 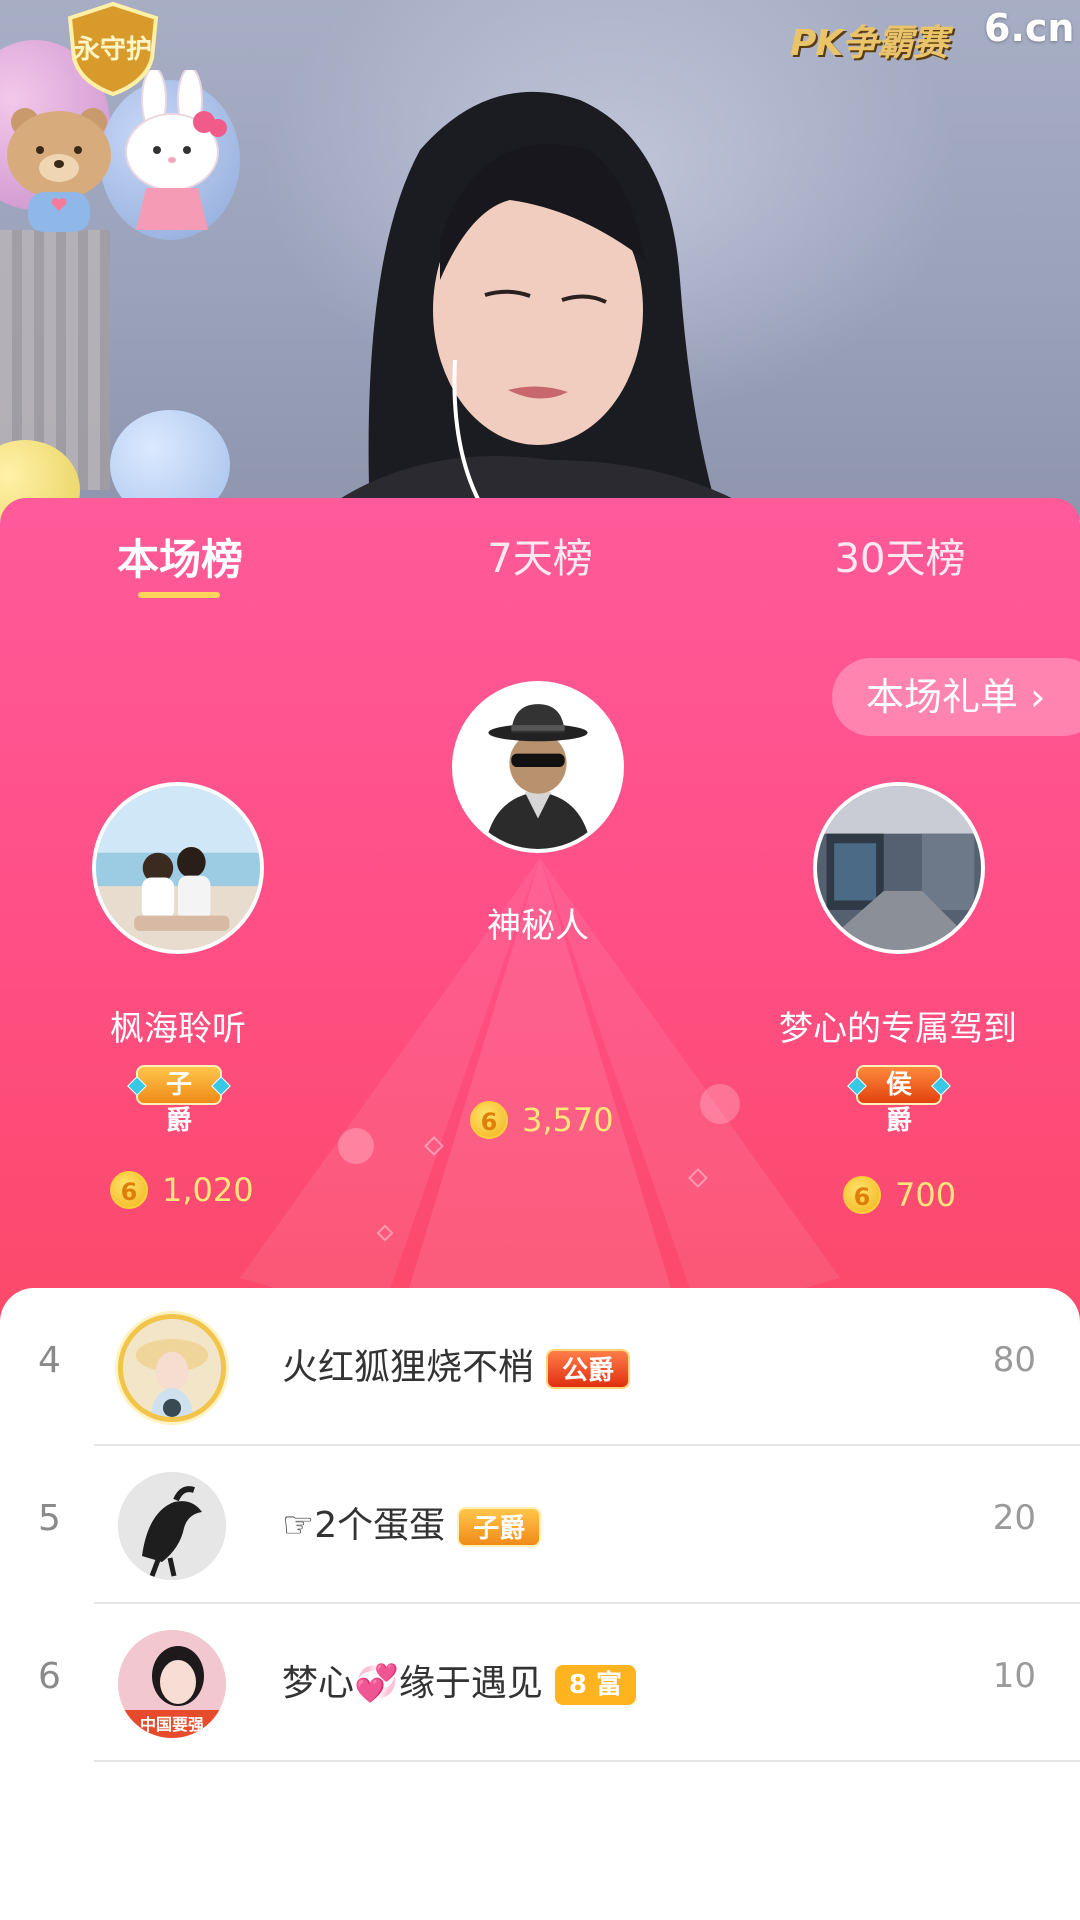 I want to click on user-name: 梦心💞缘于遇见, so click(x=412, y=1683).